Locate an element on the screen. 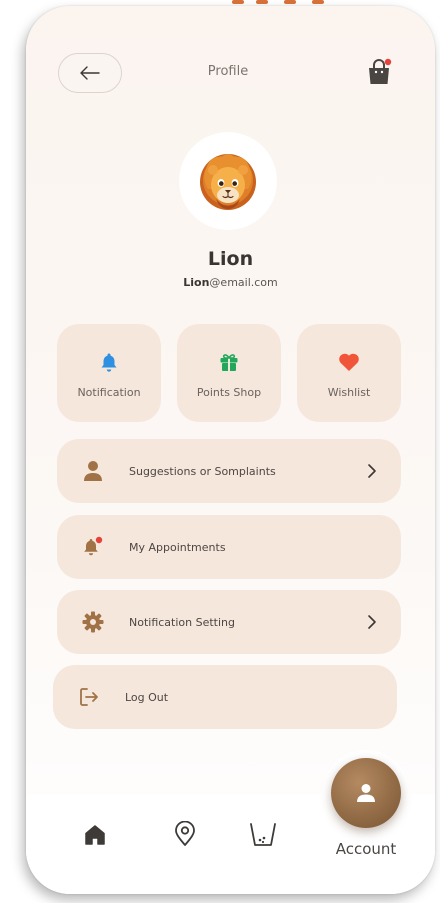 The width and height of the screenshot is (440, 903). menu-item-label: My Appointments is located at coordinates (177, 547).